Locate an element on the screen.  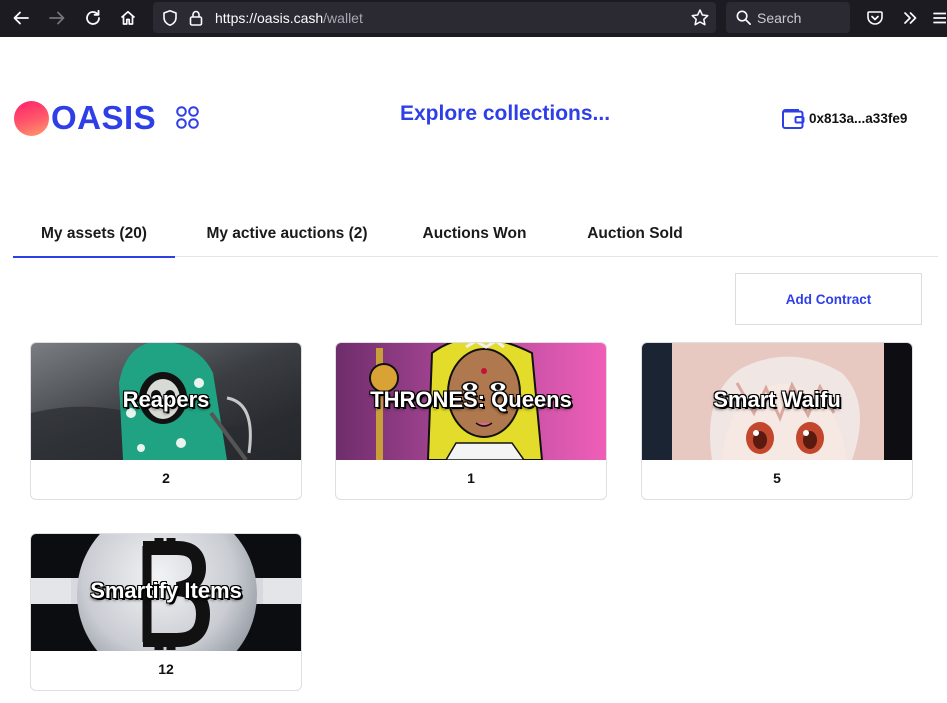
collection-card-smart-waifu: Smart Waifu 5 is located at coordinates (777, 421).